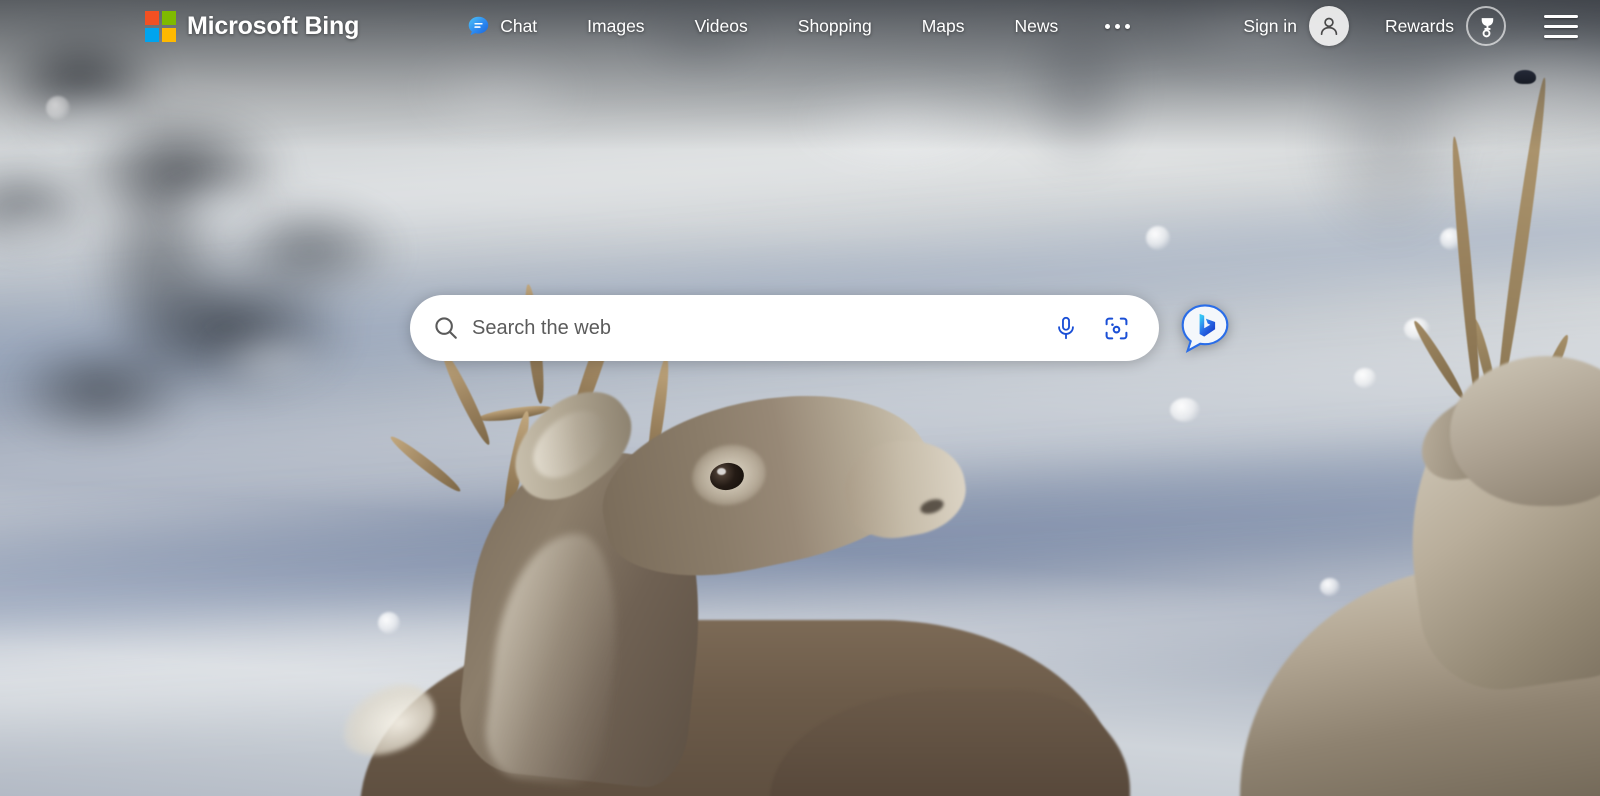 The height and width of the screenshot is (796, 1600). What do you see at coordinates (1270, 25) in the screenshot?
I see `sign-in-label: Sign in` at bounding box center [1270, 25].